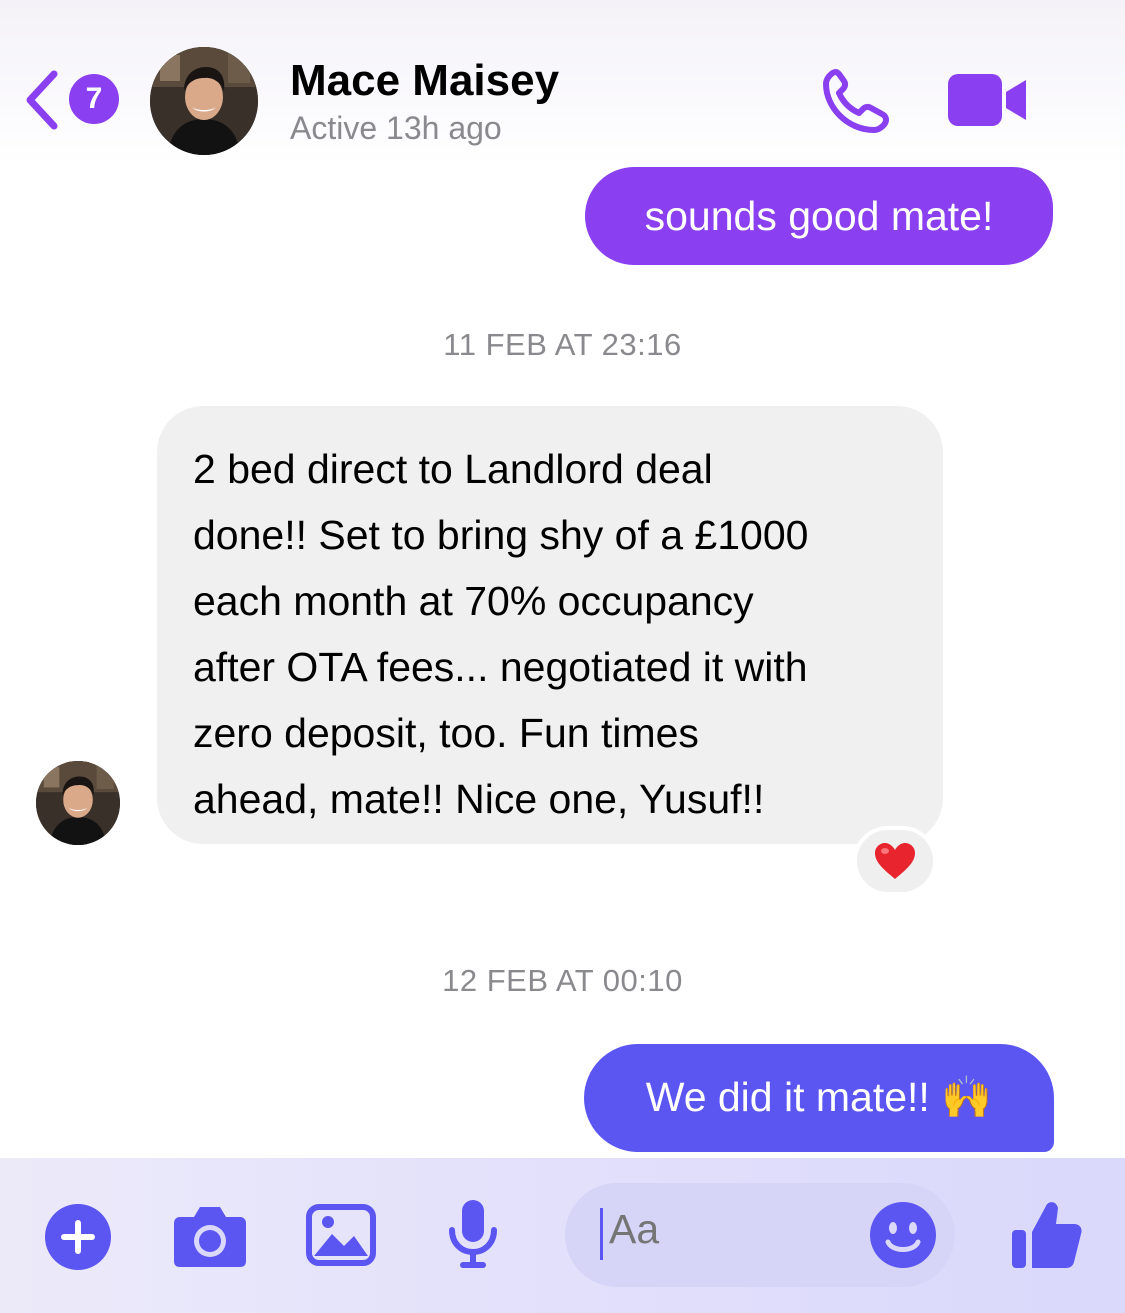 The height and width of the screenshot is (1313, 1125). Describe the element at coordinates (719, 1229) in the screenshot. I see `message-input` at that location.